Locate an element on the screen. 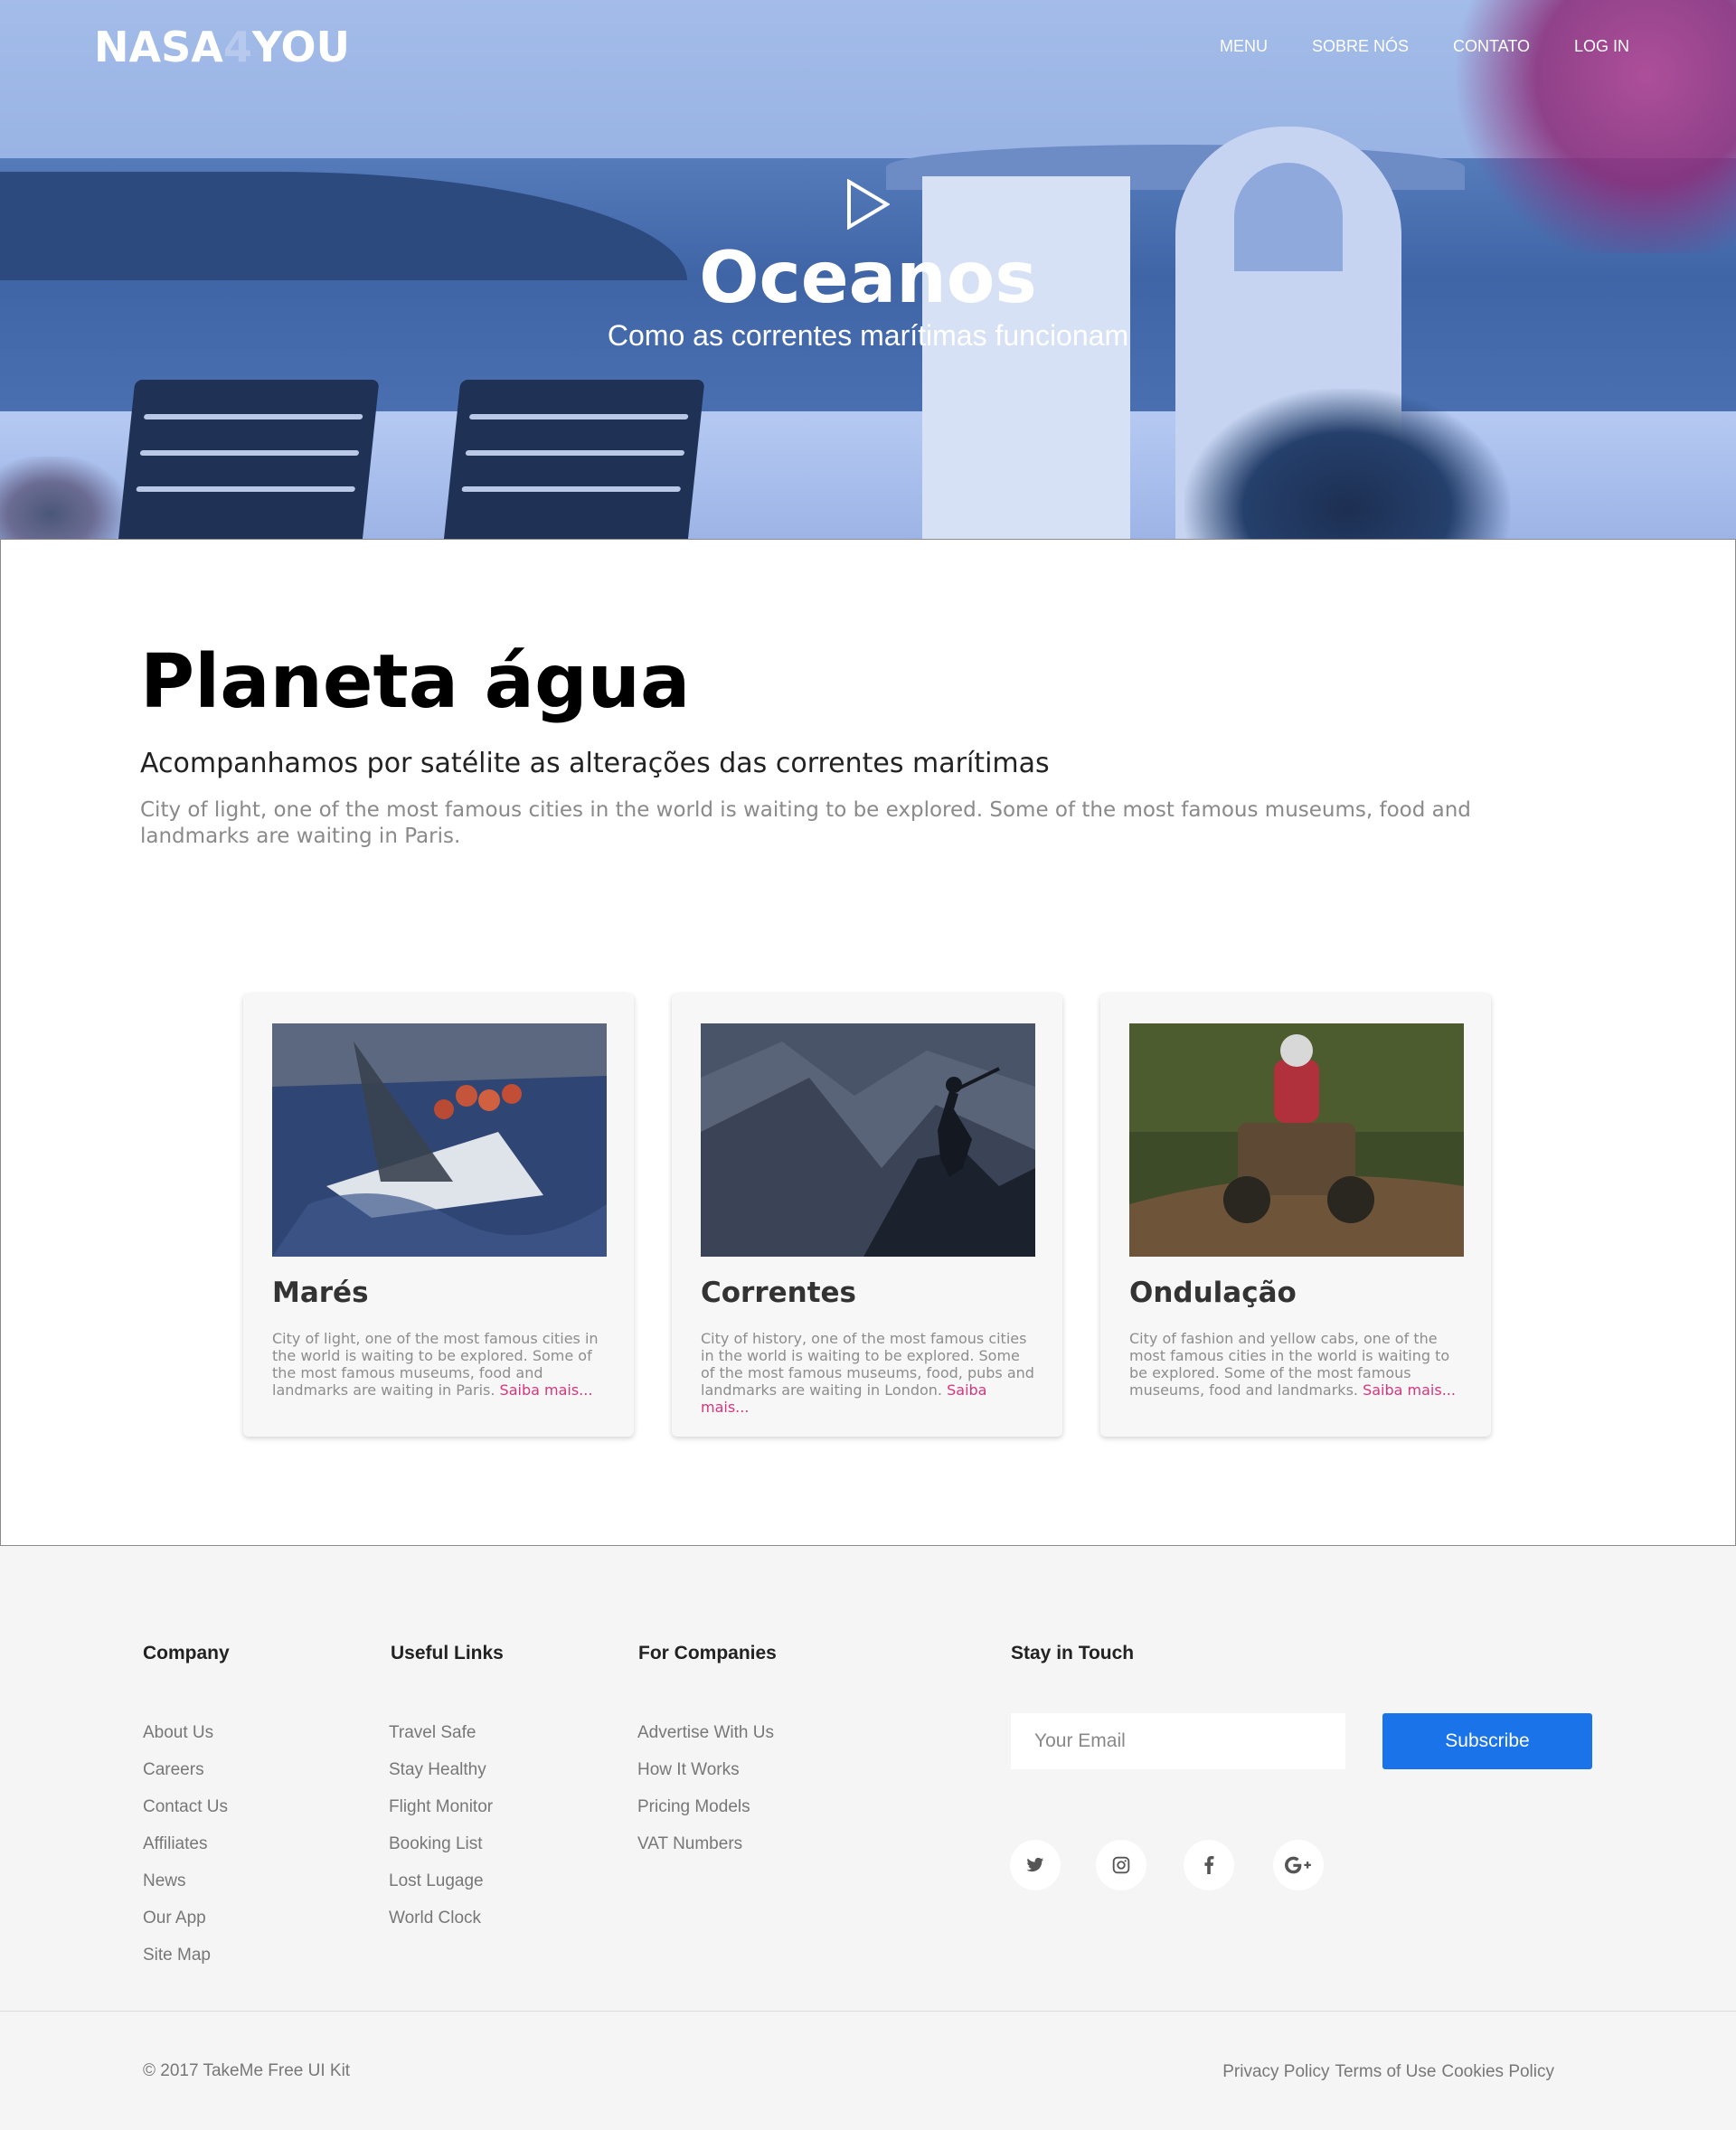 The width and height of the screenshot is (1736, 2130). instagram-icon is located at coordinates (1121, 1865).